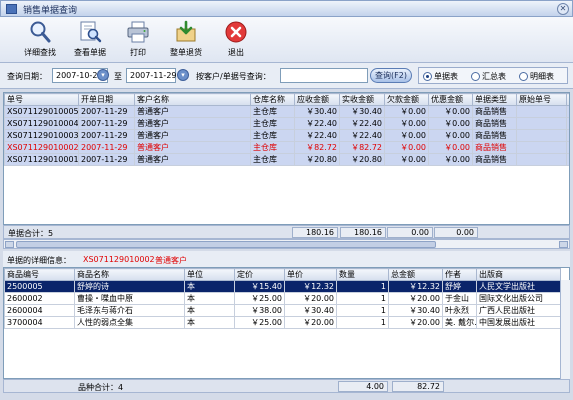  What do you see at coordinates (459, 298) in the screenshot?
I see `table-cell: 于金山` at bounding box center [459, 298].